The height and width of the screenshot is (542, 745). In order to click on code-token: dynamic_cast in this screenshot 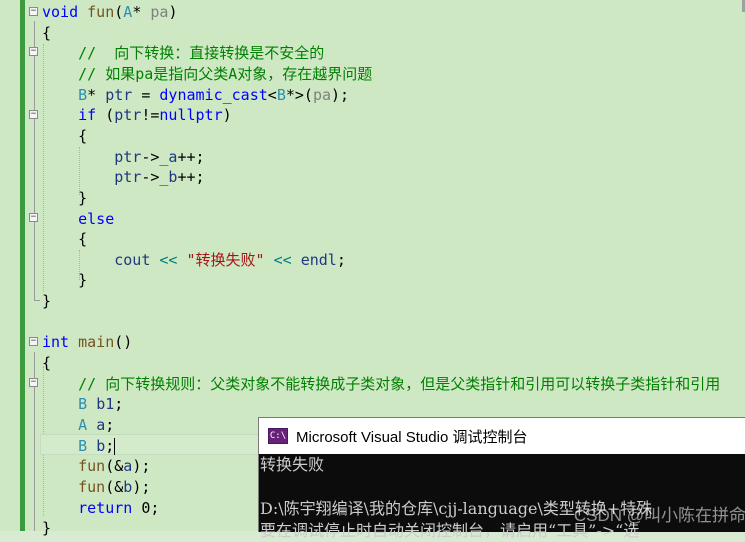, I will do `click(213, 94)`.